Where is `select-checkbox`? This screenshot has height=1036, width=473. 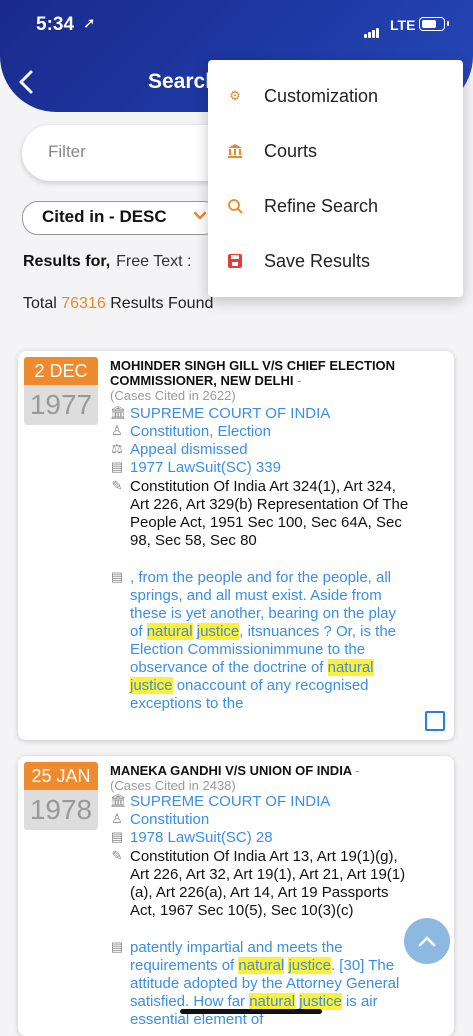
select-checkbox is located at coordinates (435, 721).